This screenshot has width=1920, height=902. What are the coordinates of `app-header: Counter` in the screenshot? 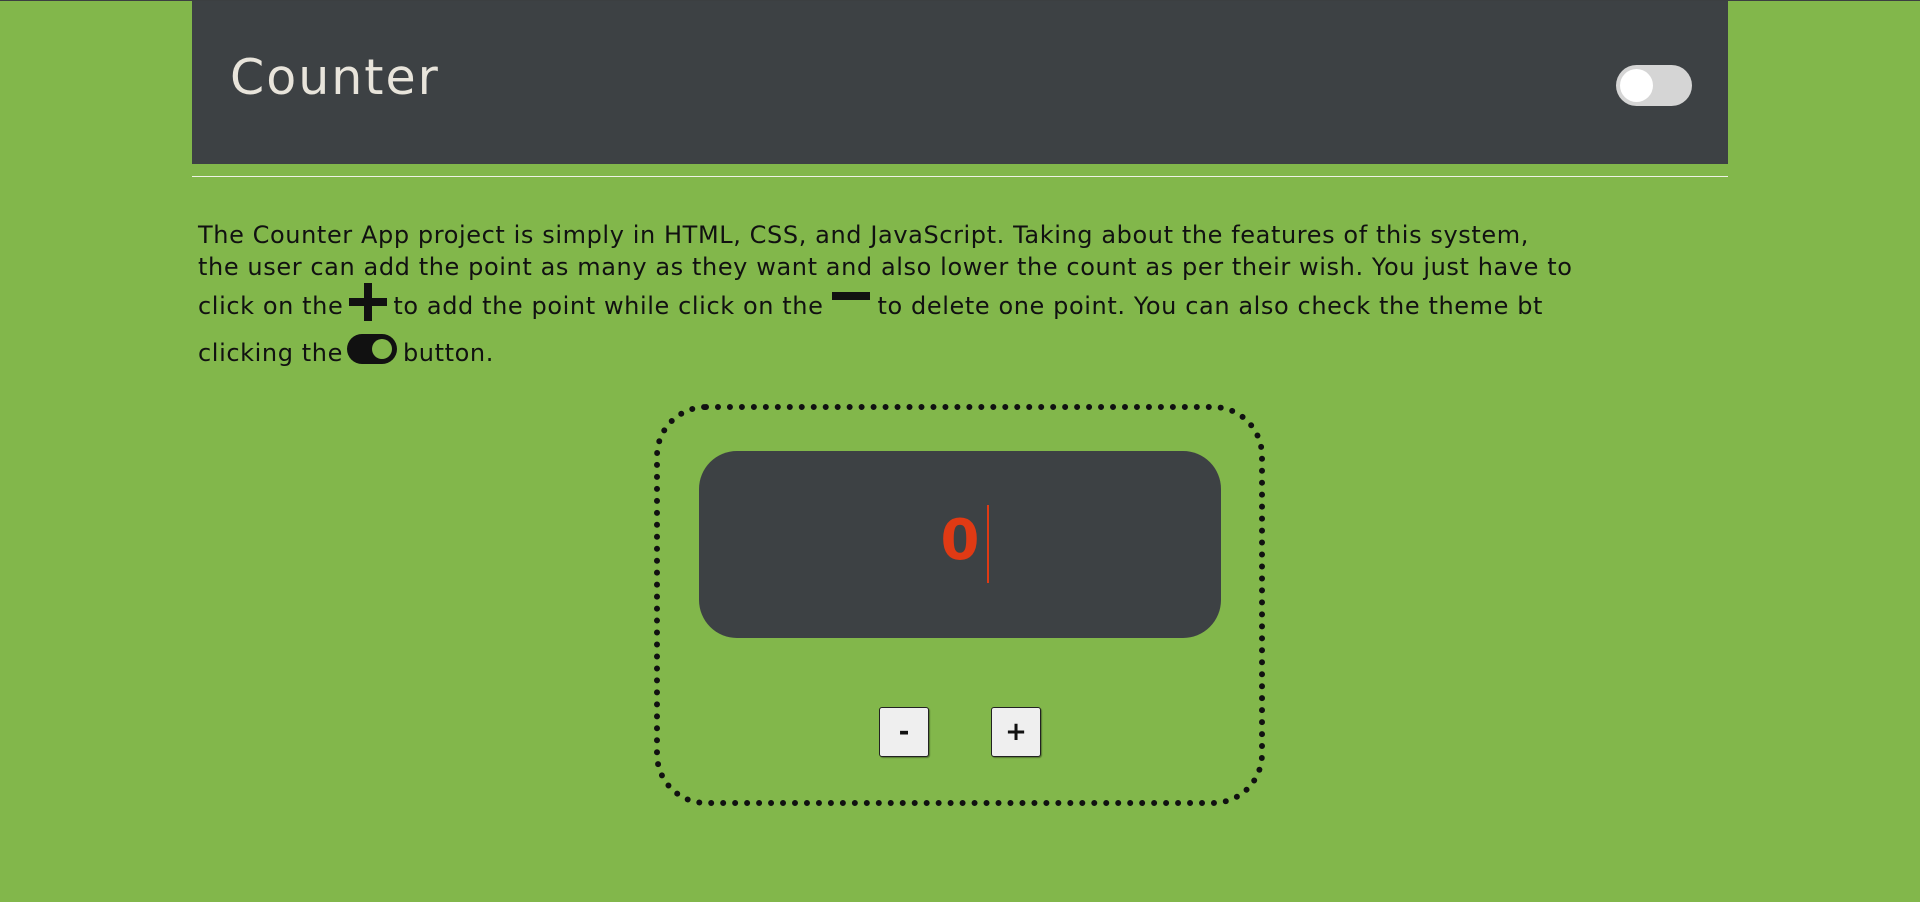 It's located at (960, 82).